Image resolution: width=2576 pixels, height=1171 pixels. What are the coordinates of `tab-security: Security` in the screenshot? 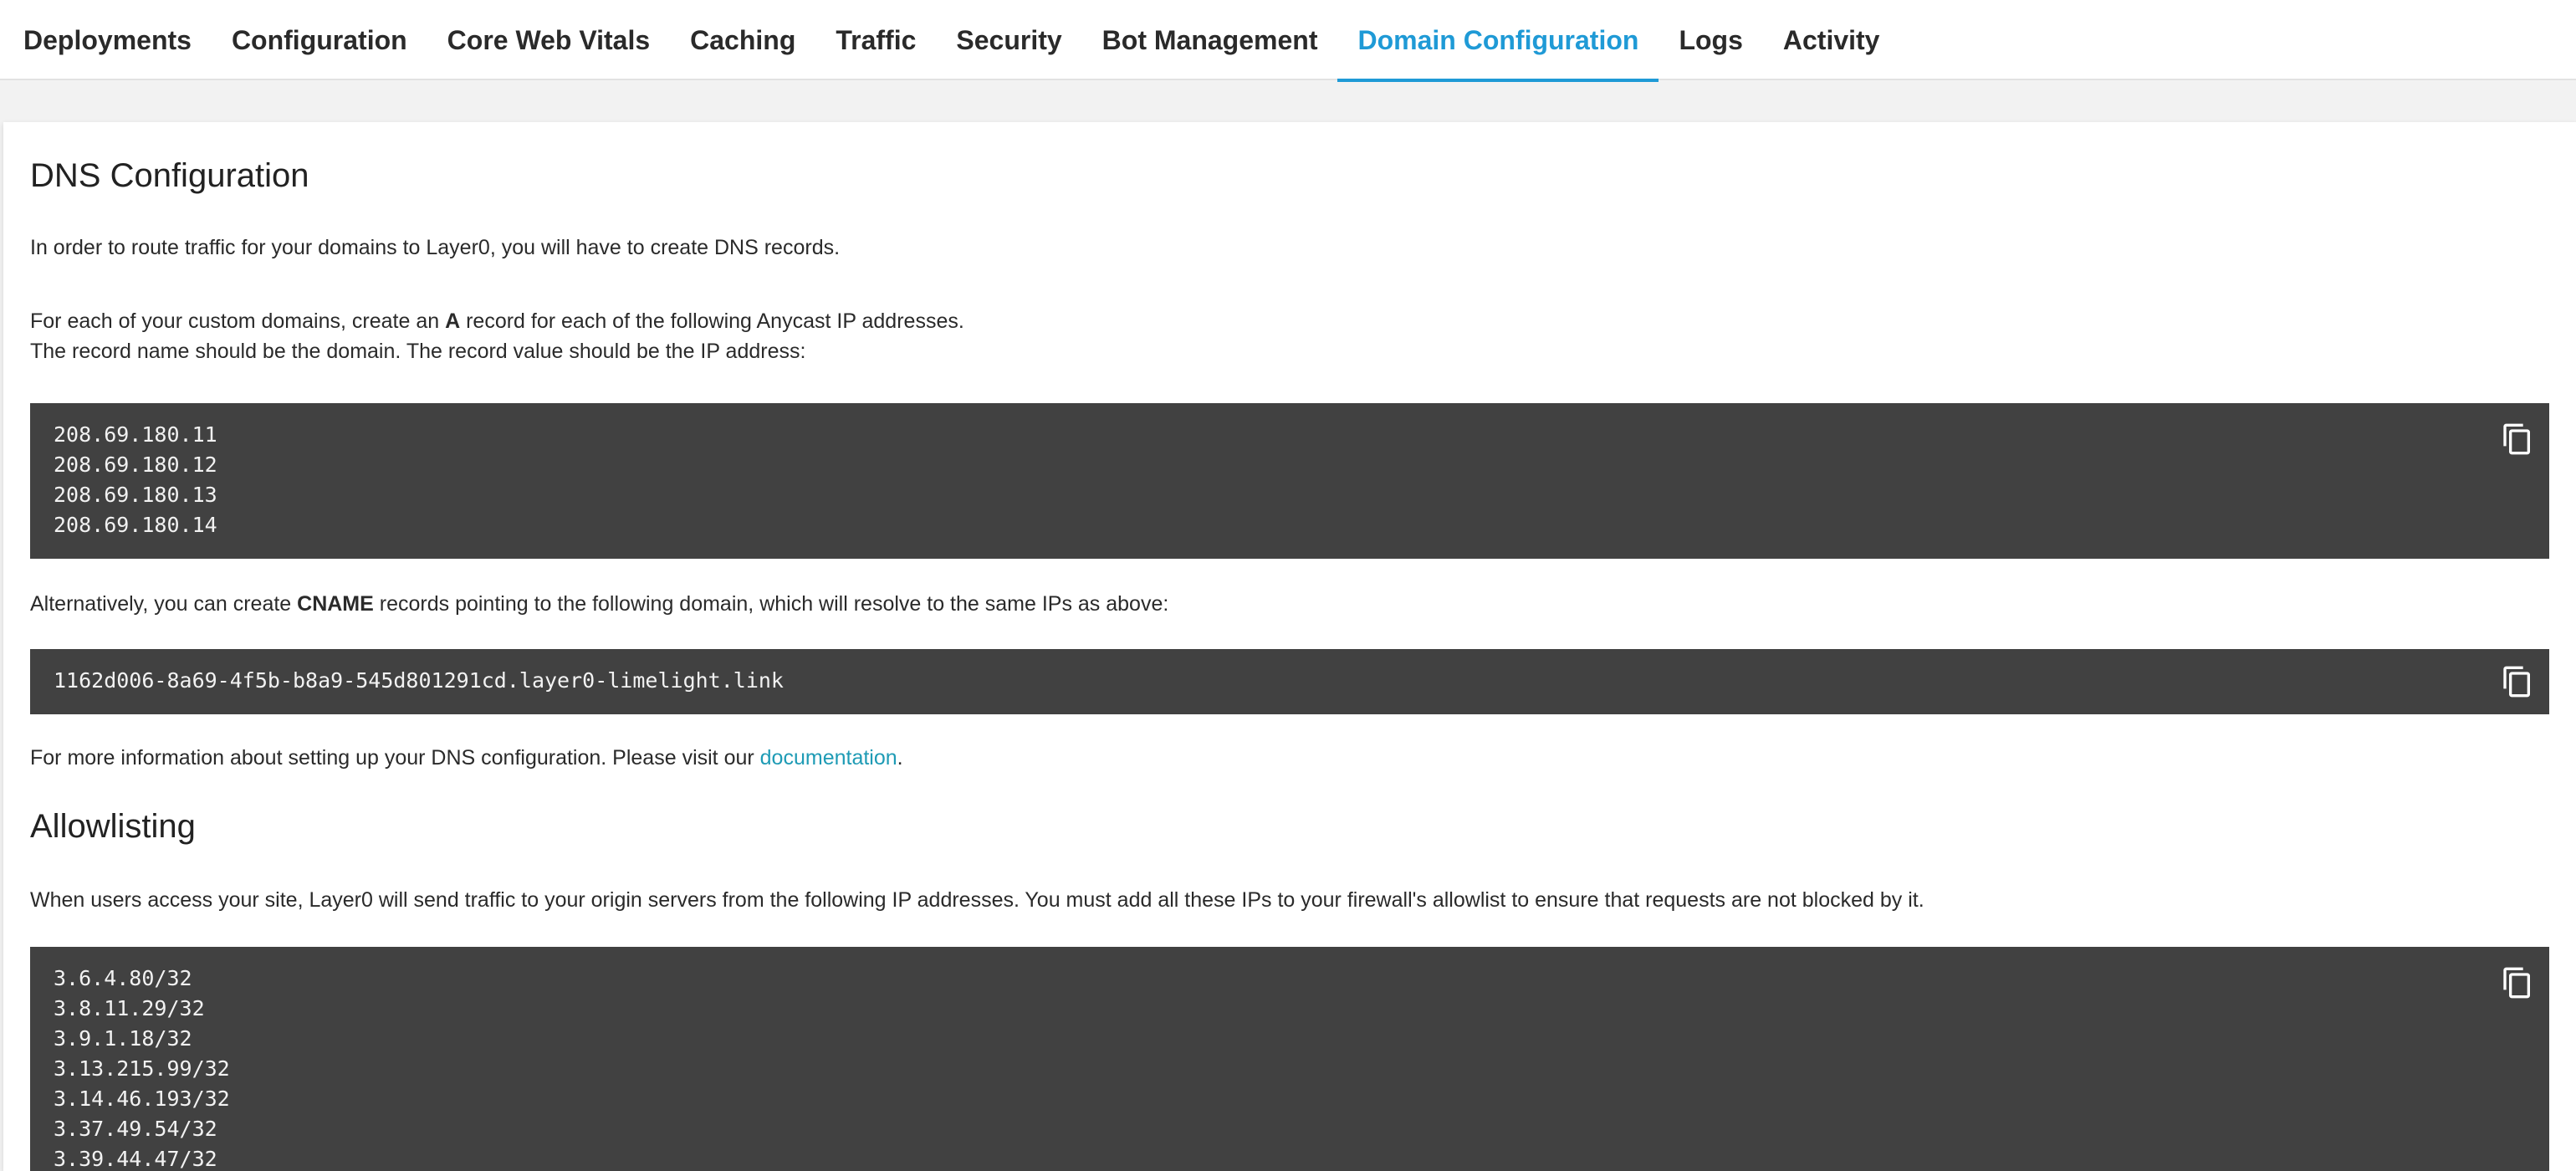 It's located at (1008, 40).